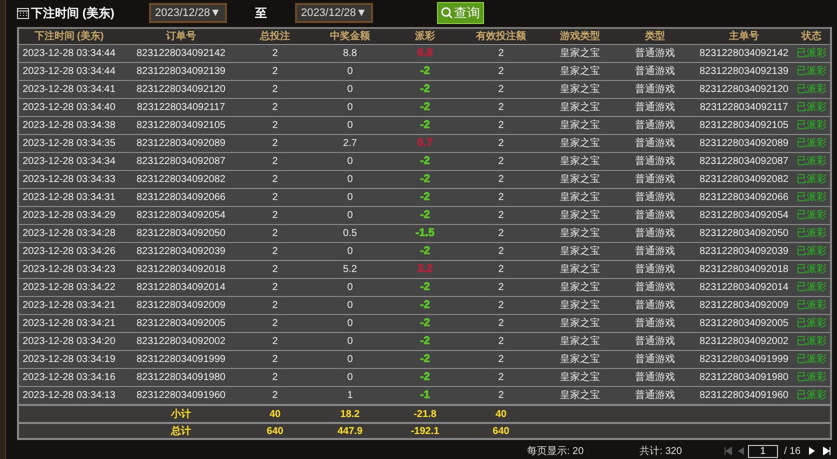  What do you see at coordinates (811, 451) in the screenshot?
I see `next-page-icon` at bounding box center [811, 451].